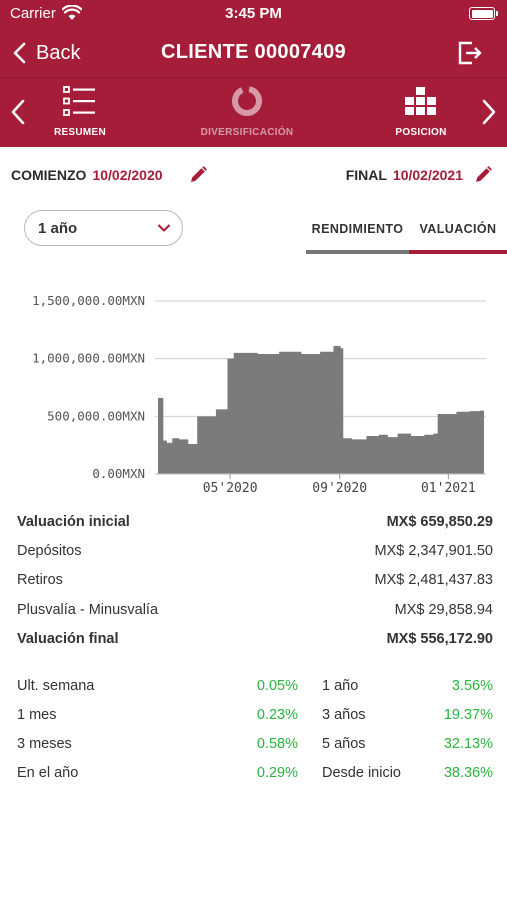 Image resolution: width=507 pixels, height=900 pixels. What do you see at coordinates (428, 175) in the screenshot?
I see `end-date-value: 10/02/2021` at bounding box center [428, 175].